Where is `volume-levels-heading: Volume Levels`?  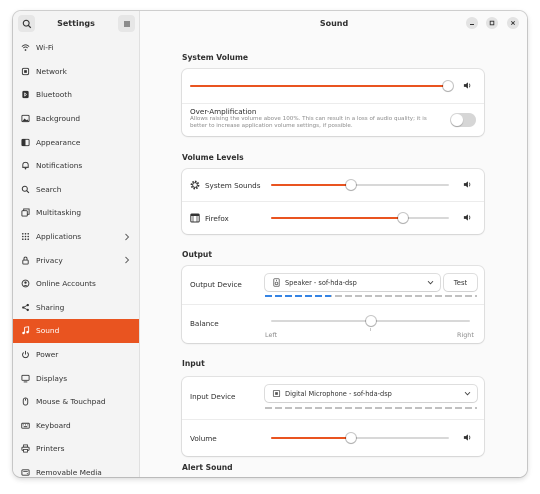
volume-levels-heading: Volume Levels is located at coordinates (213, 157).